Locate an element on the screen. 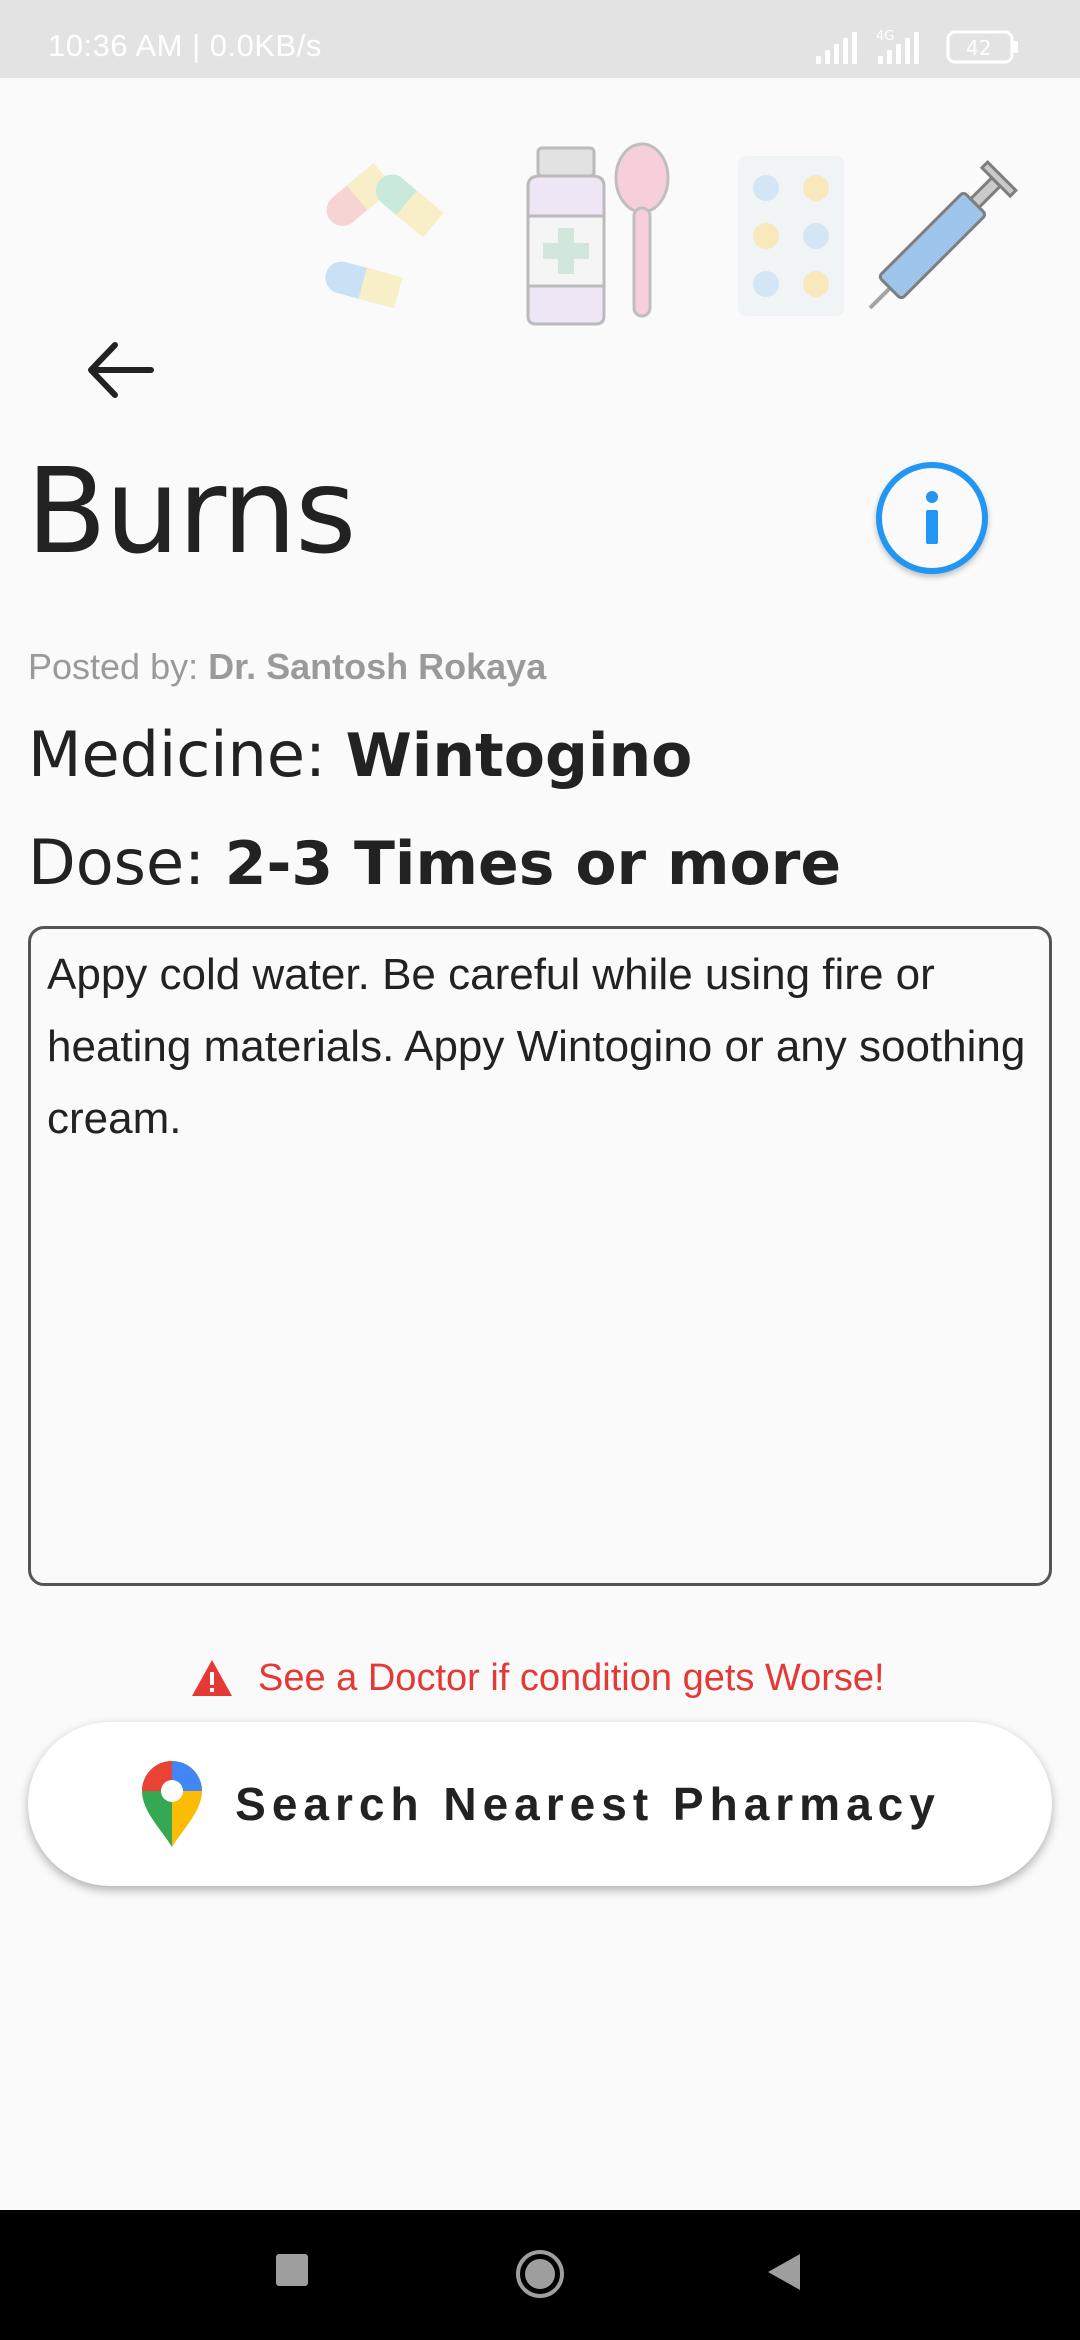 The height and width of the screenshot is (2340, 1080). info-button is located at coordinates (932, 518).